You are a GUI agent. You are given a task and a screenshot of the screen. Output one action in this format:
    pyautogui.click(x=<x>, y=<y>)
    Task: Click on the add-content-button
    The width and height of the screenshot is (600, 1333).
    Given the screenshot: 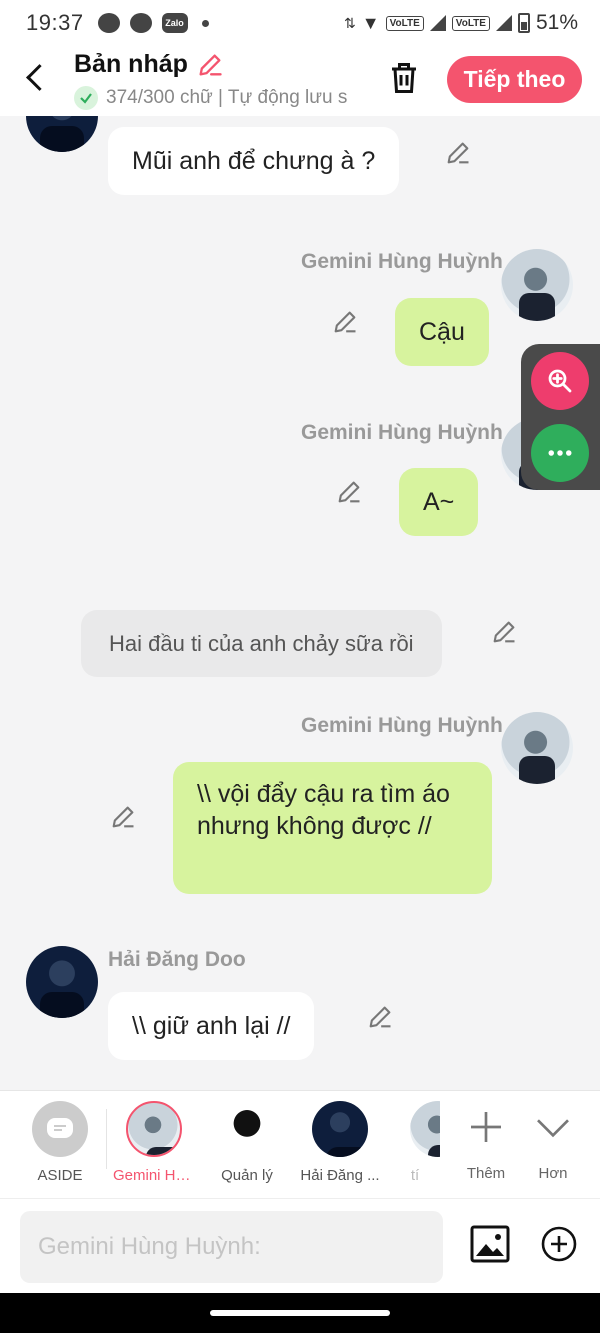 What is the action you would take?
    pyautogui.click(x=559, y=1244)
    